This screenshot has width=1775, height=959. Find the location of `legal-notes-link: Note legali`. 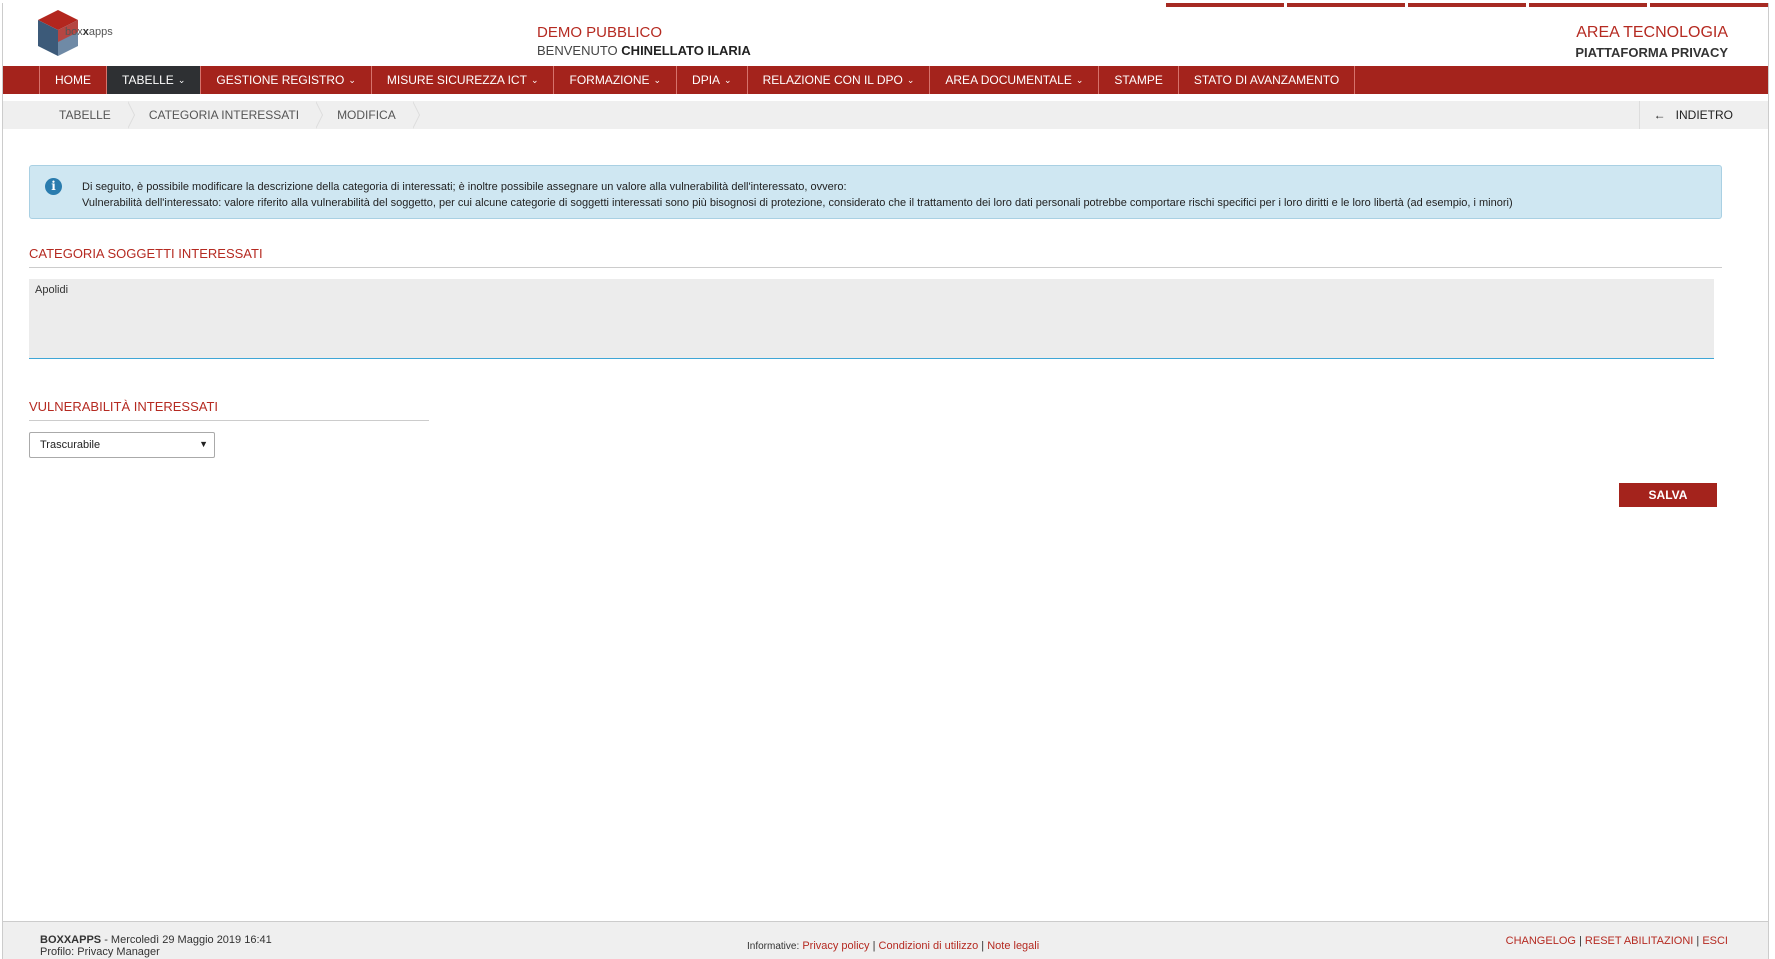

legal-notes-link: Note legali is located at coordinates (1013, 946).